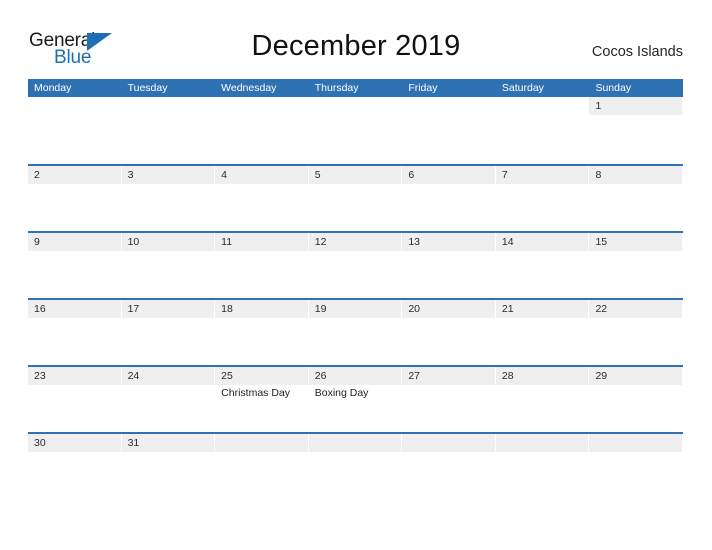  What do you see at coordinates (320, 242) in the screenshot?
I see `day-number: 12` at bounding box center [320, 242].